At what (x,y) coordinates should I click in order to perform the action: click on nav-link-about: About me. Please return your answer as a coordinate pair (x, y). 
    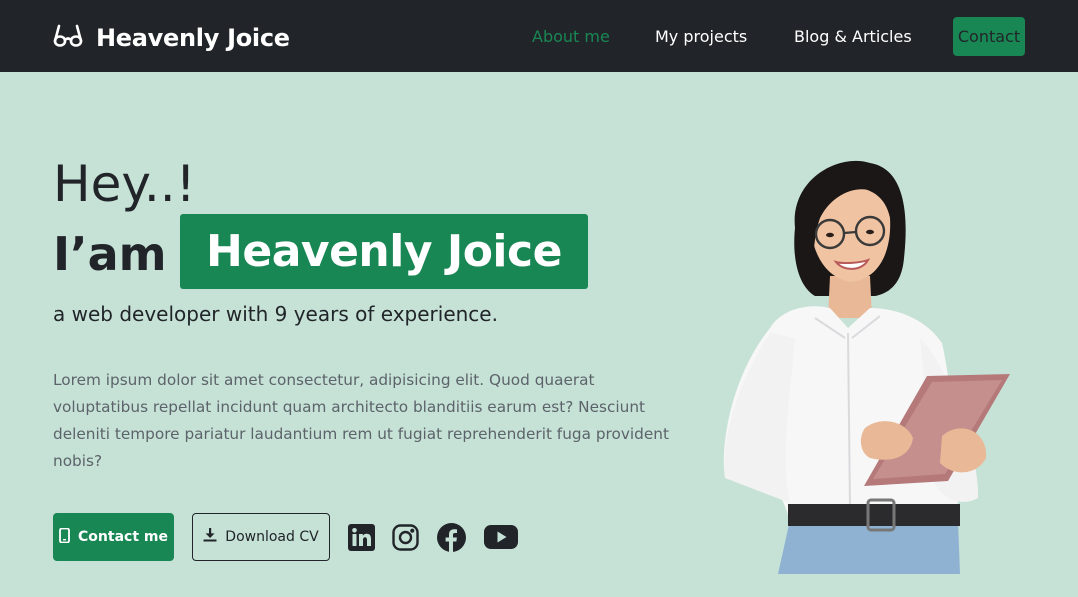
    Looking at the image, I should click on (571, 37).